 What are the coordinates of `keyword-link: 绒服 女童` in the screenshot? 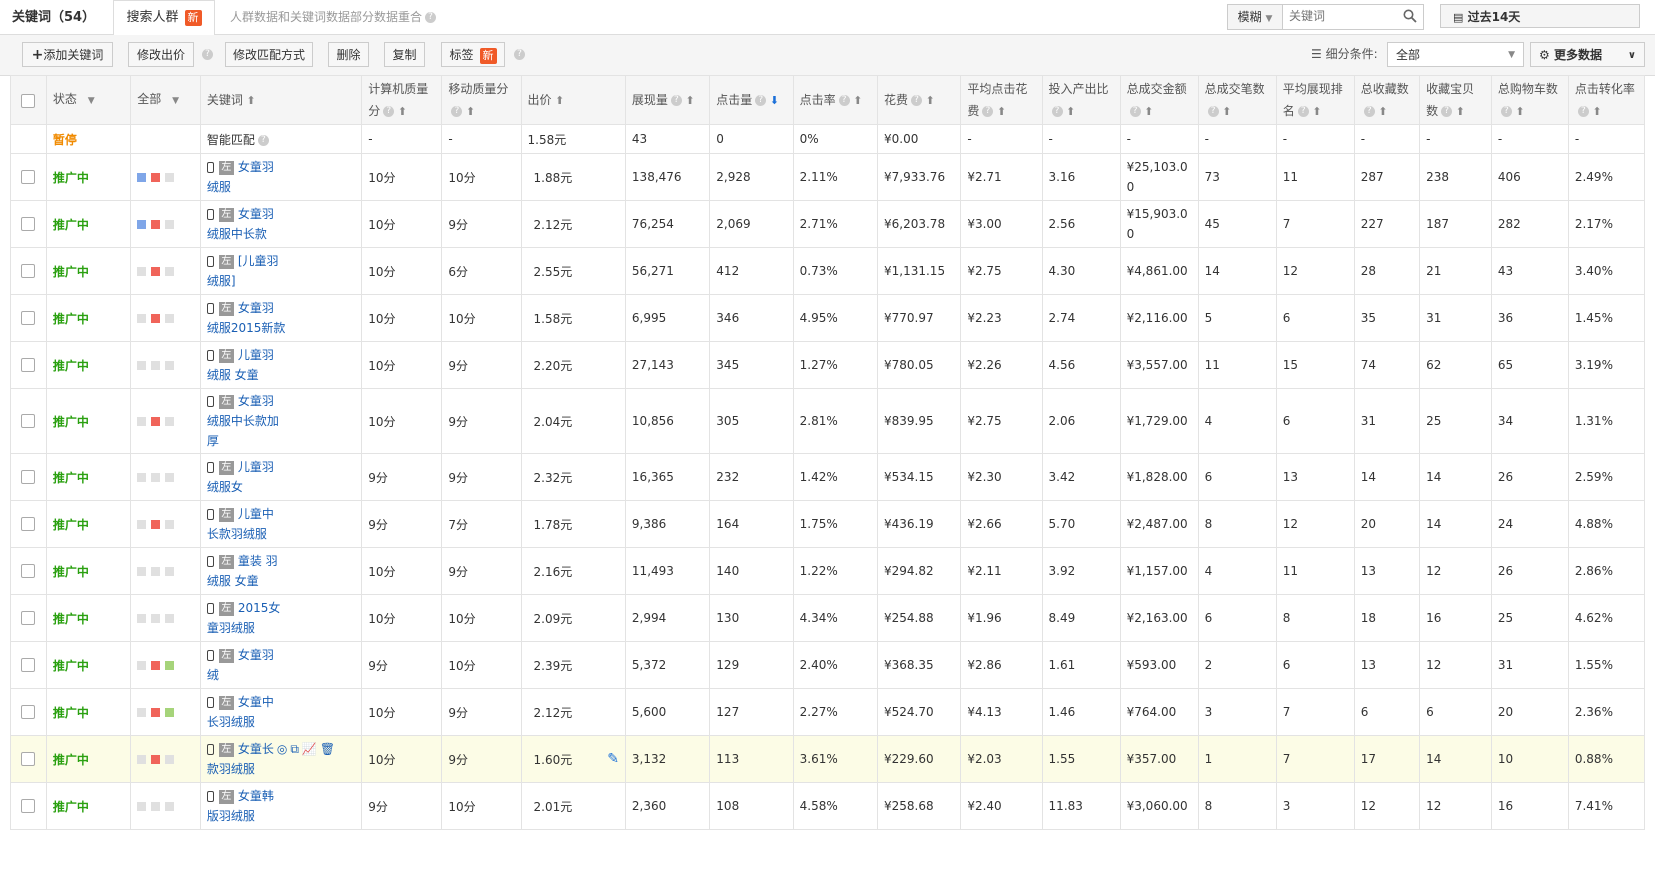 It's located at (233, 375).